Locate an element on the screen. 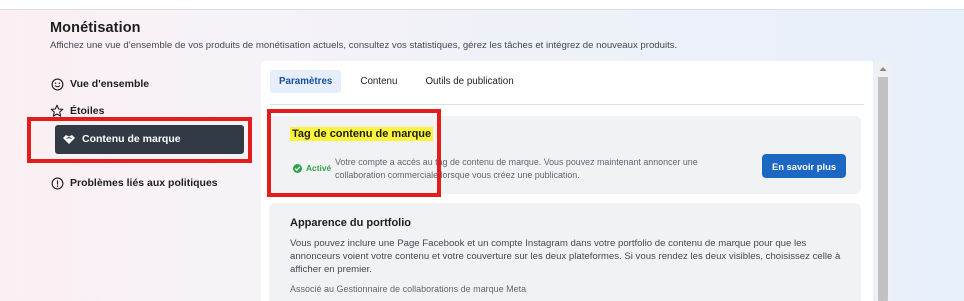 This screenshot has width=964, height=301. sidebar-item-branded-content: Contenu de marque is located at coordinates (149, 139).